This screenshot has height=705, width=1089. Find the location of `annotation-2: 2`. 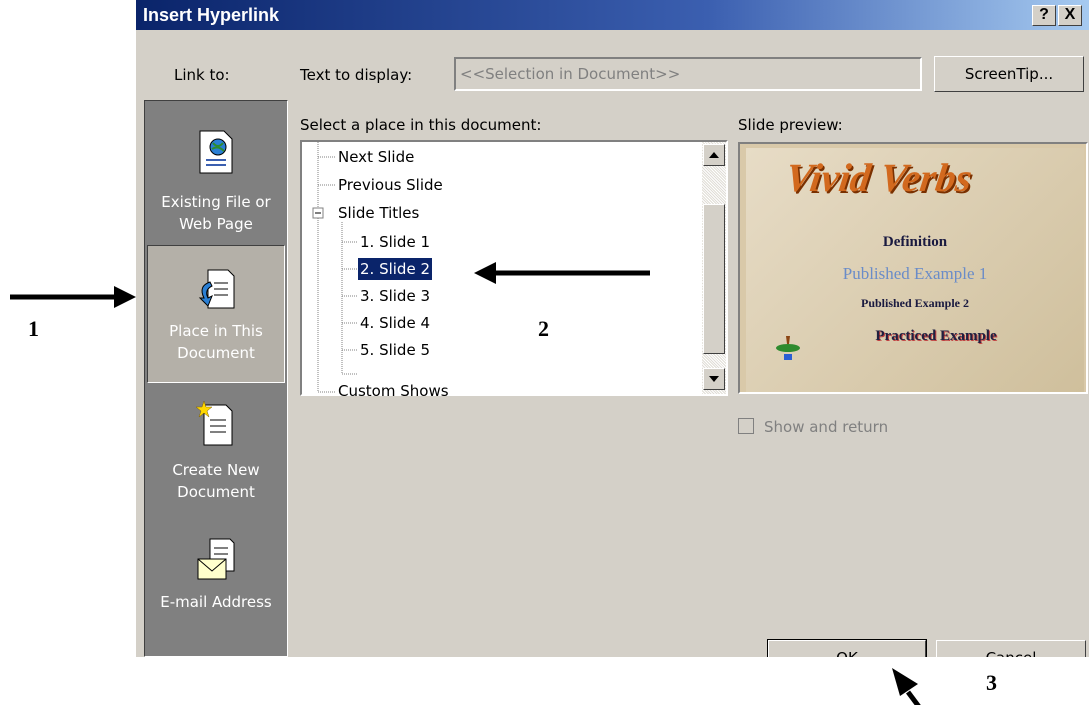

annotation-2: 2 is located at coordinates (543, 328).